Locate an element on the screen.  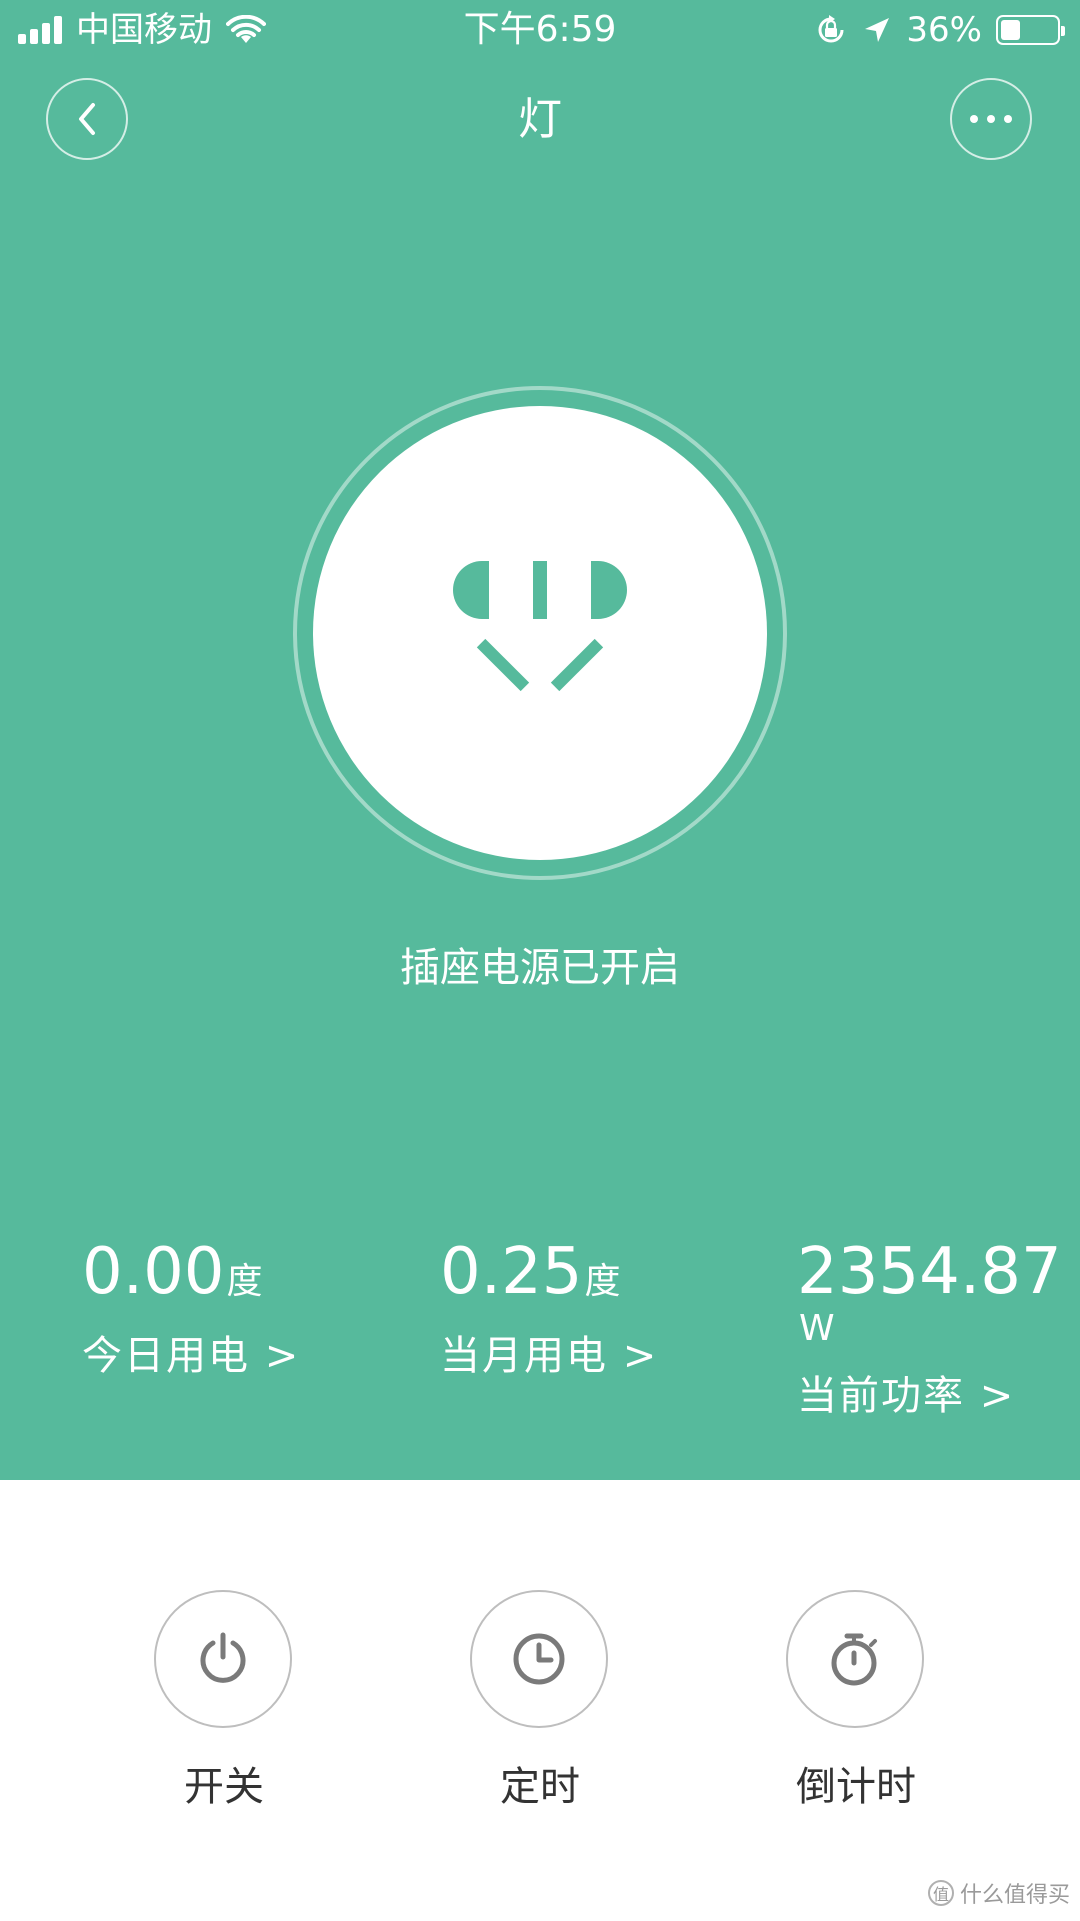
control-label: 定时 is located at coordinates (540, 1787).